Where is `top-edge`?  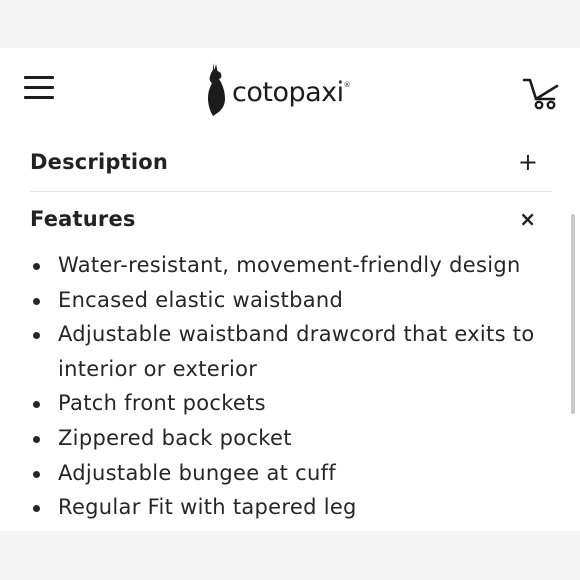 top-edge is located at coordinates (290, 24).